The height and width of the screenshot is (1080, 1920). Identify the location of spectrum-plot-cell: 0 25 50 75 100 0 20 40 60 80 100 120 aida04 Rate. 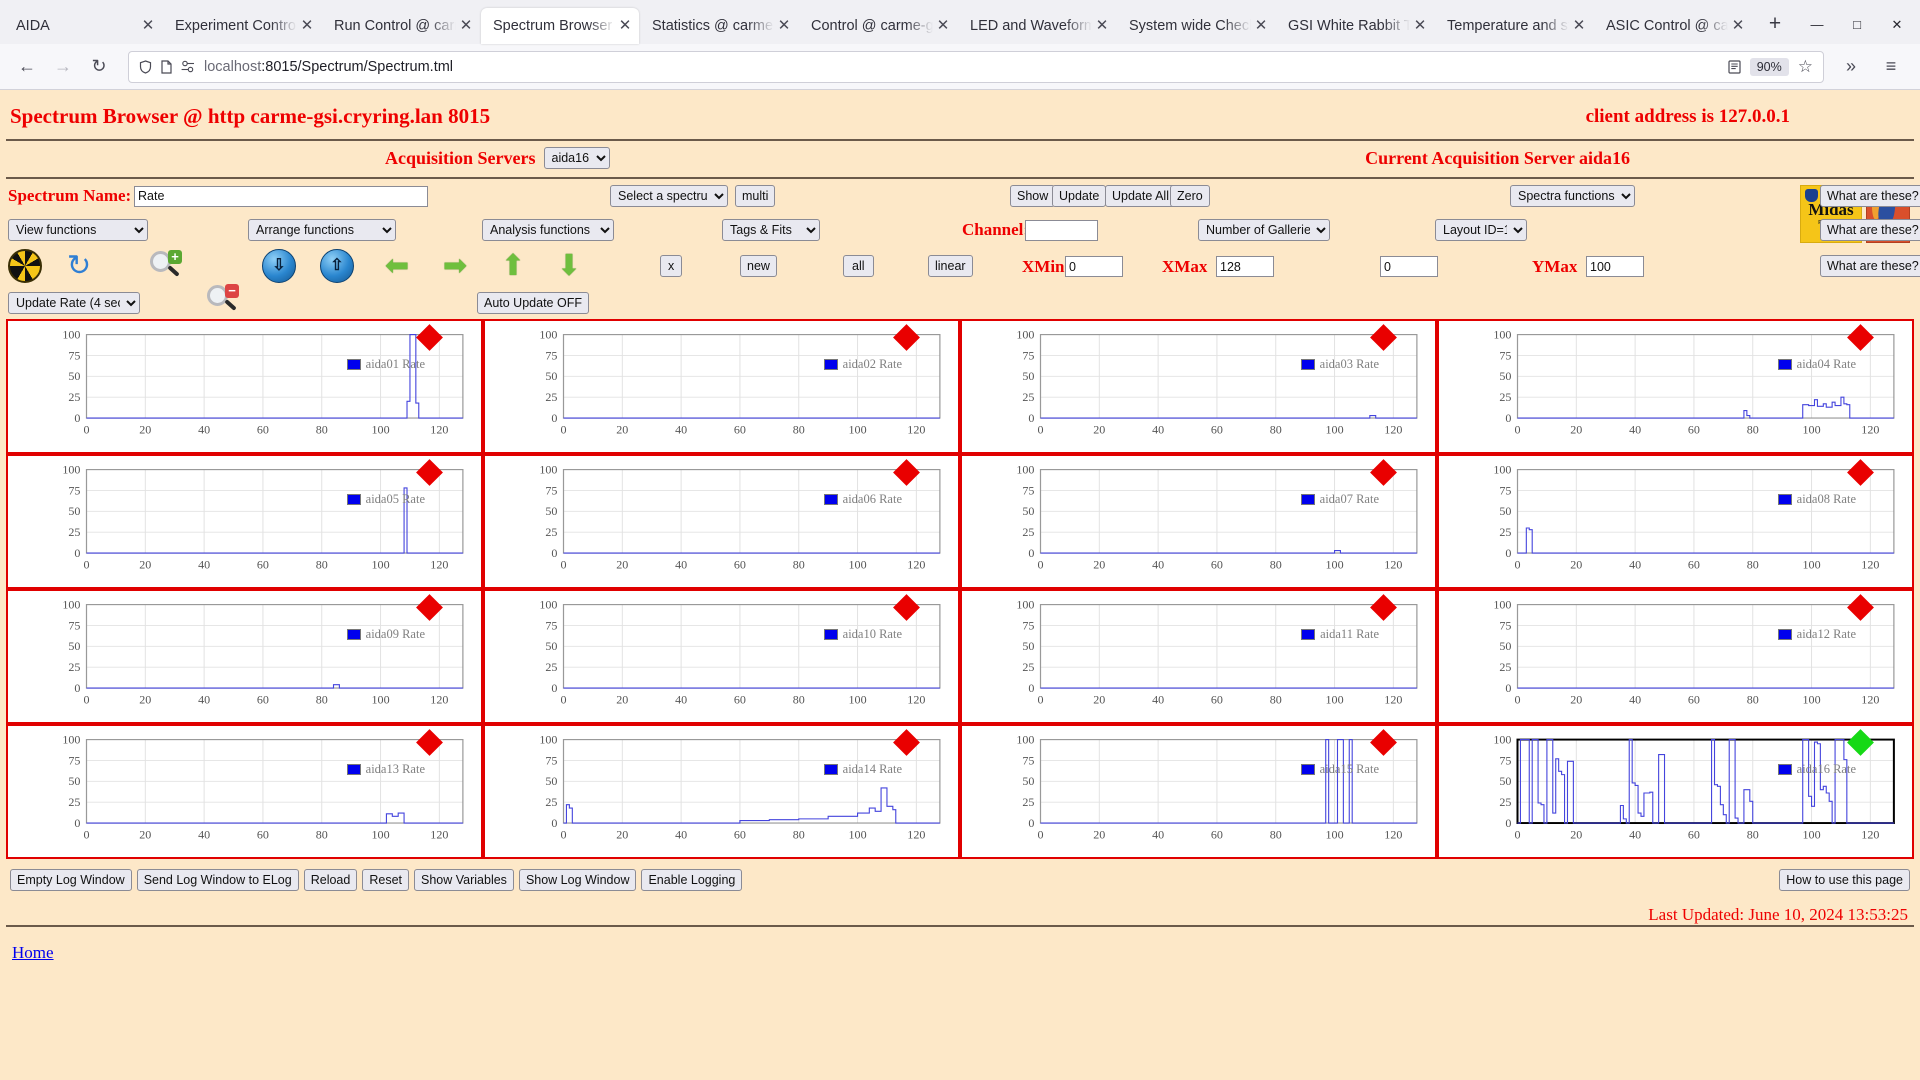
(1675, 386).